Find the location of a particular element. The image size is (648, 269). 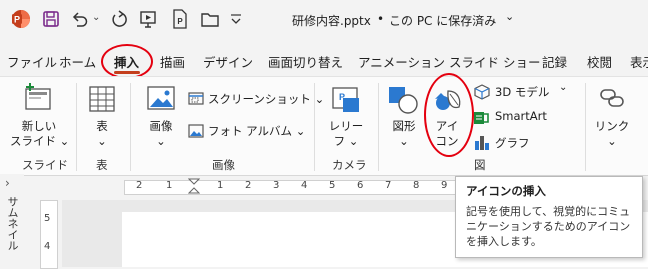

photo-album-button: フォト アルバム ⌄ is located at coordinates (248, 131).